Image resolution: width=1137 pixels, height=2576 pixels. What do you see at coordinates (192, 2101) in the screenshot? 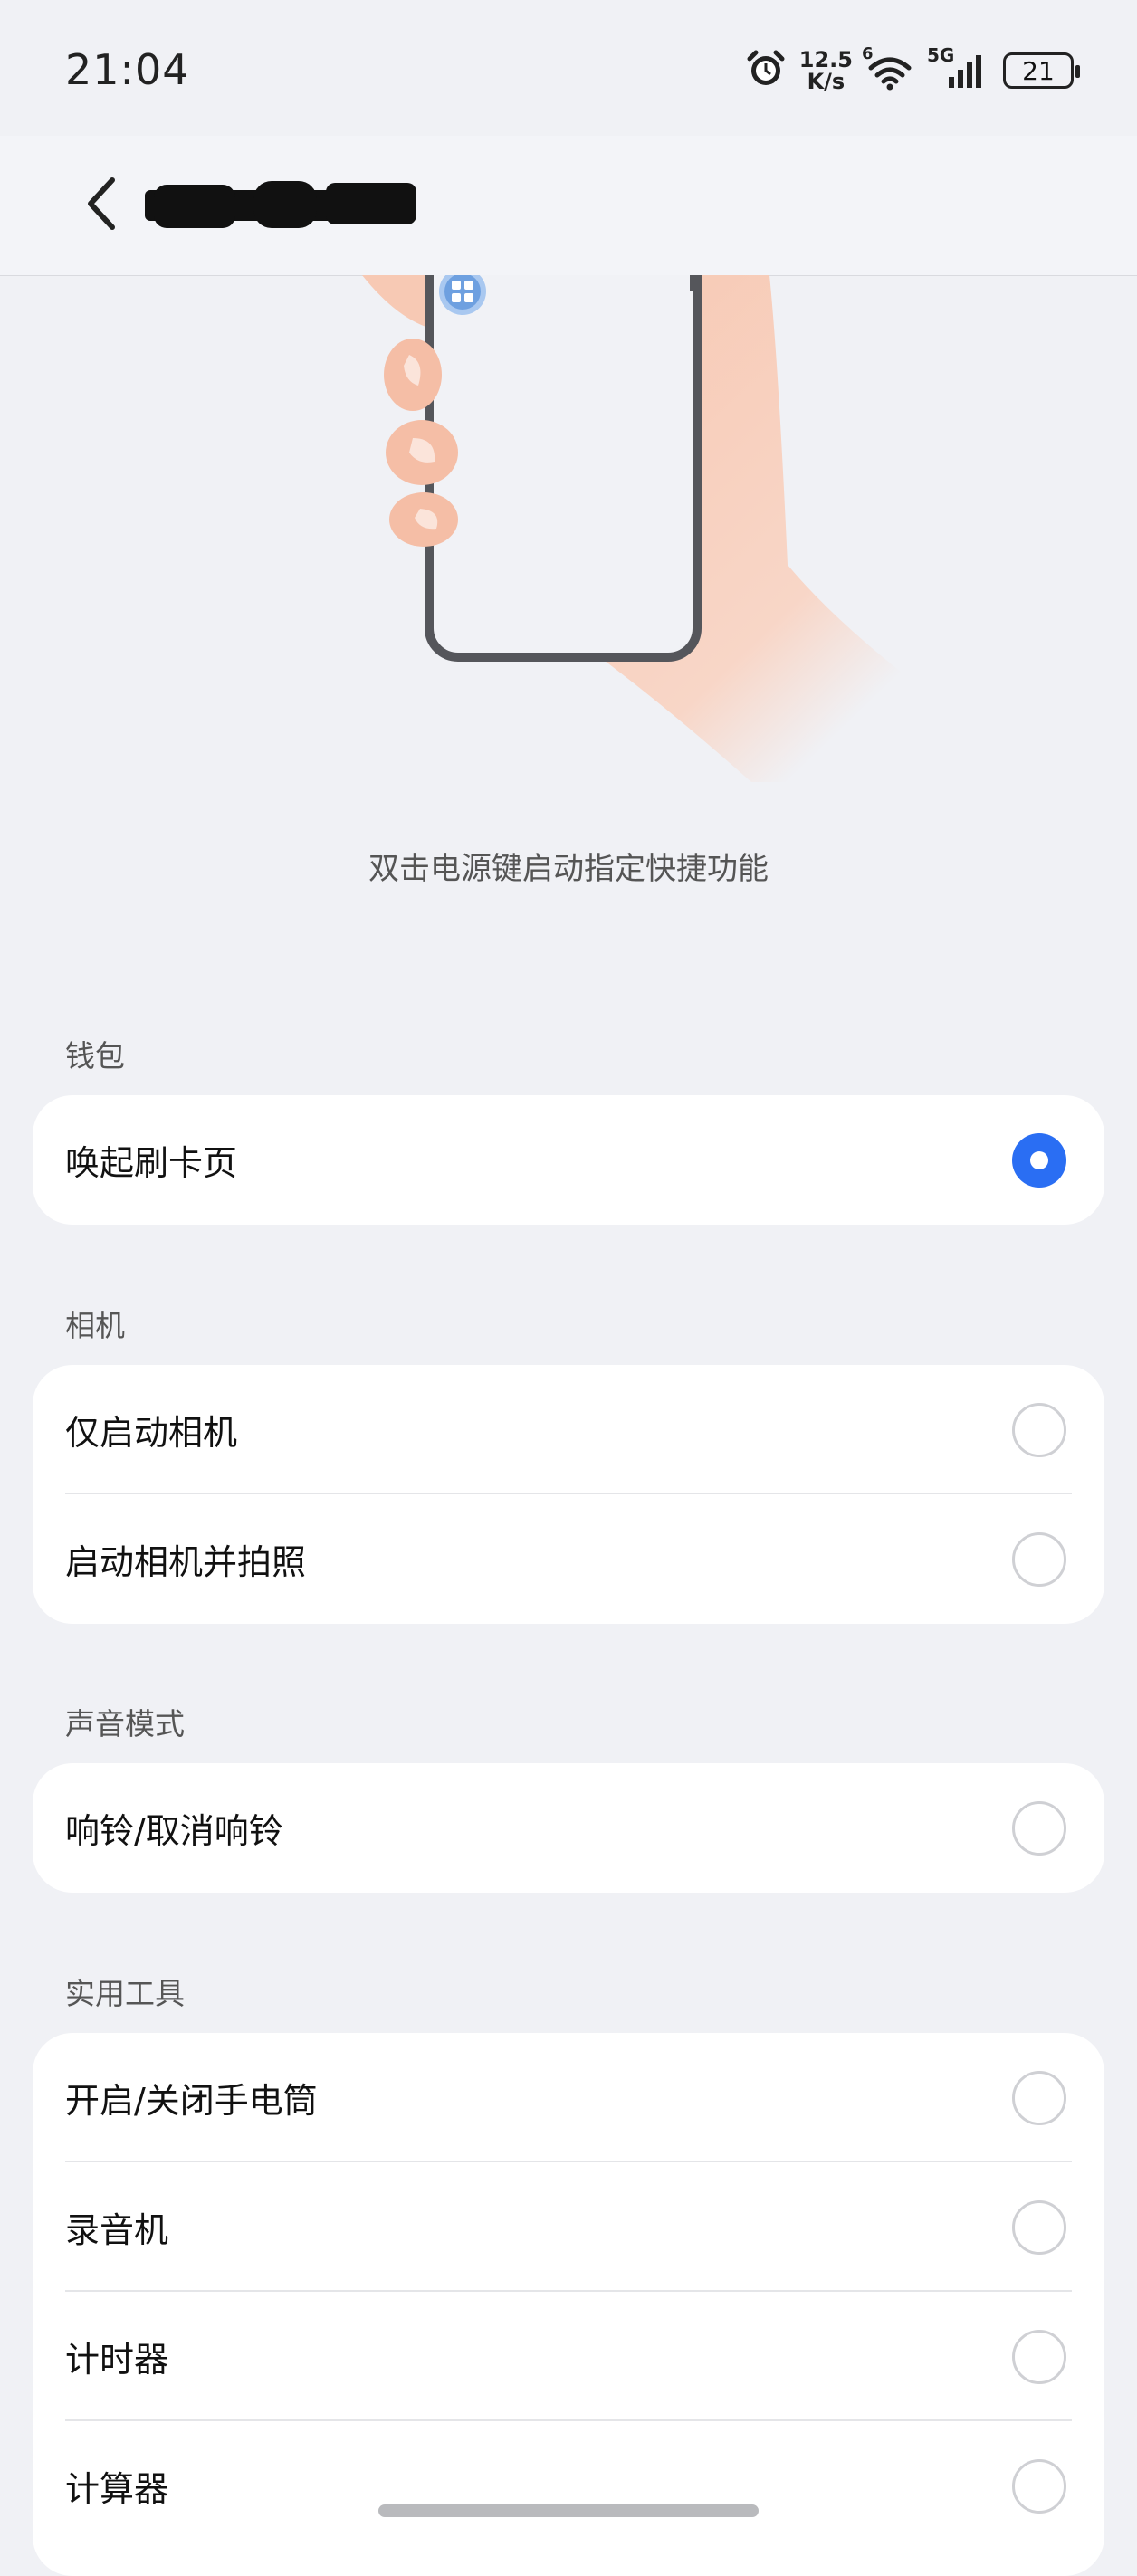
I see `option-label: 开启/关闭手电筒` at bounding box center [192, 2101].